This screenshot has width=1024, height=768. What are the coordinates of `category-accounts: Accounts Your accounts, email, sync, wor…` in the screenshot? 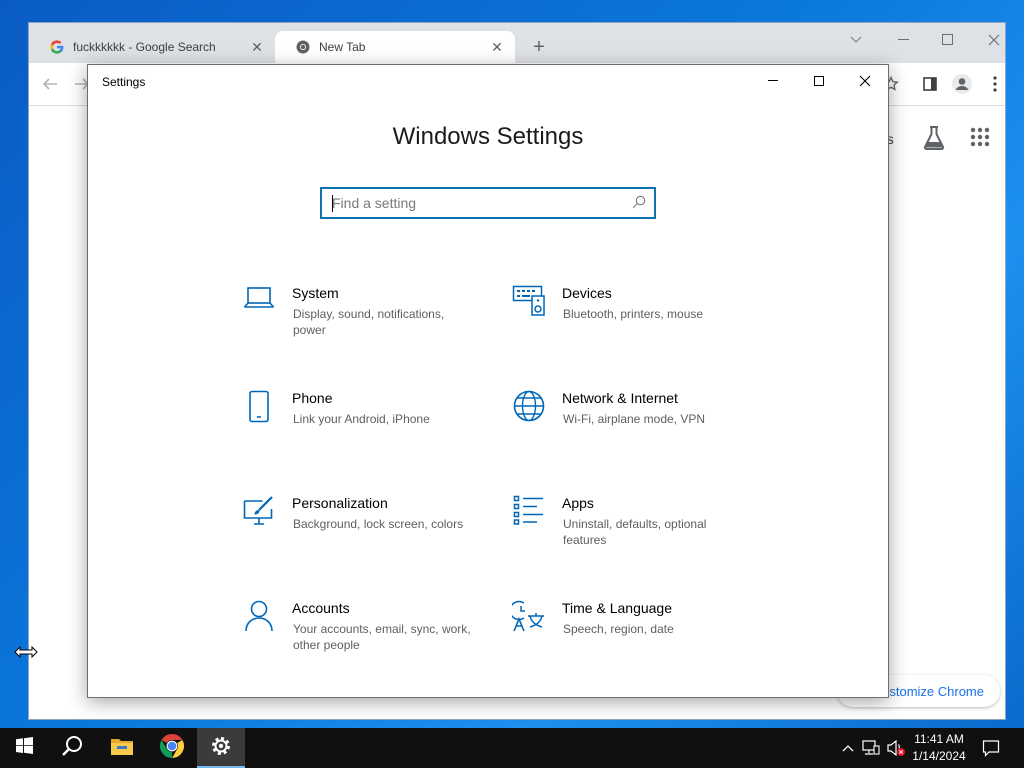 It's located at (362, 640).